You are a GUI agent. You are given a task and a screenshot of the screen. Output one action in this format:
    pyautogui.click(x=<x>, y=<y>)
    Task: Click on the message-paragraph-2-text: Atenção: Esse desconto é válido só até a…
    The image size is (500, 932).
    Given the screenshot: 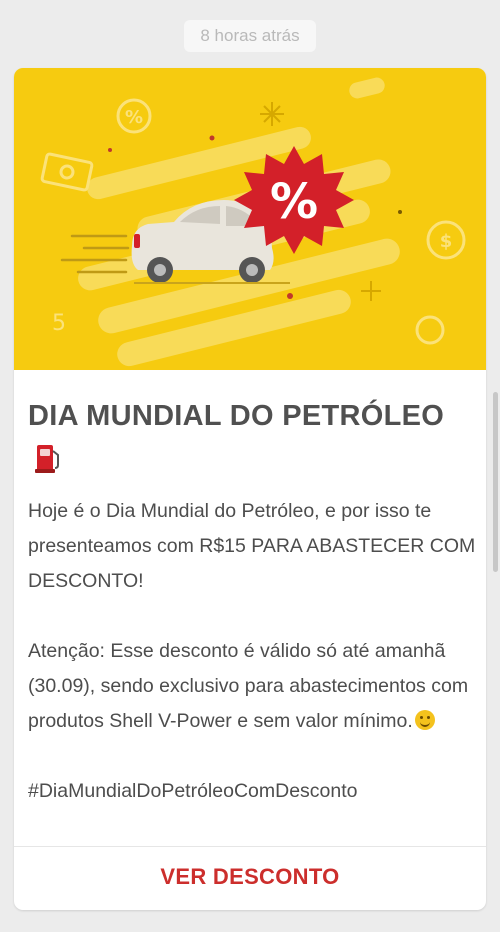 What is the action you would take?
    pyautogui.click(x=248, y=686)
    